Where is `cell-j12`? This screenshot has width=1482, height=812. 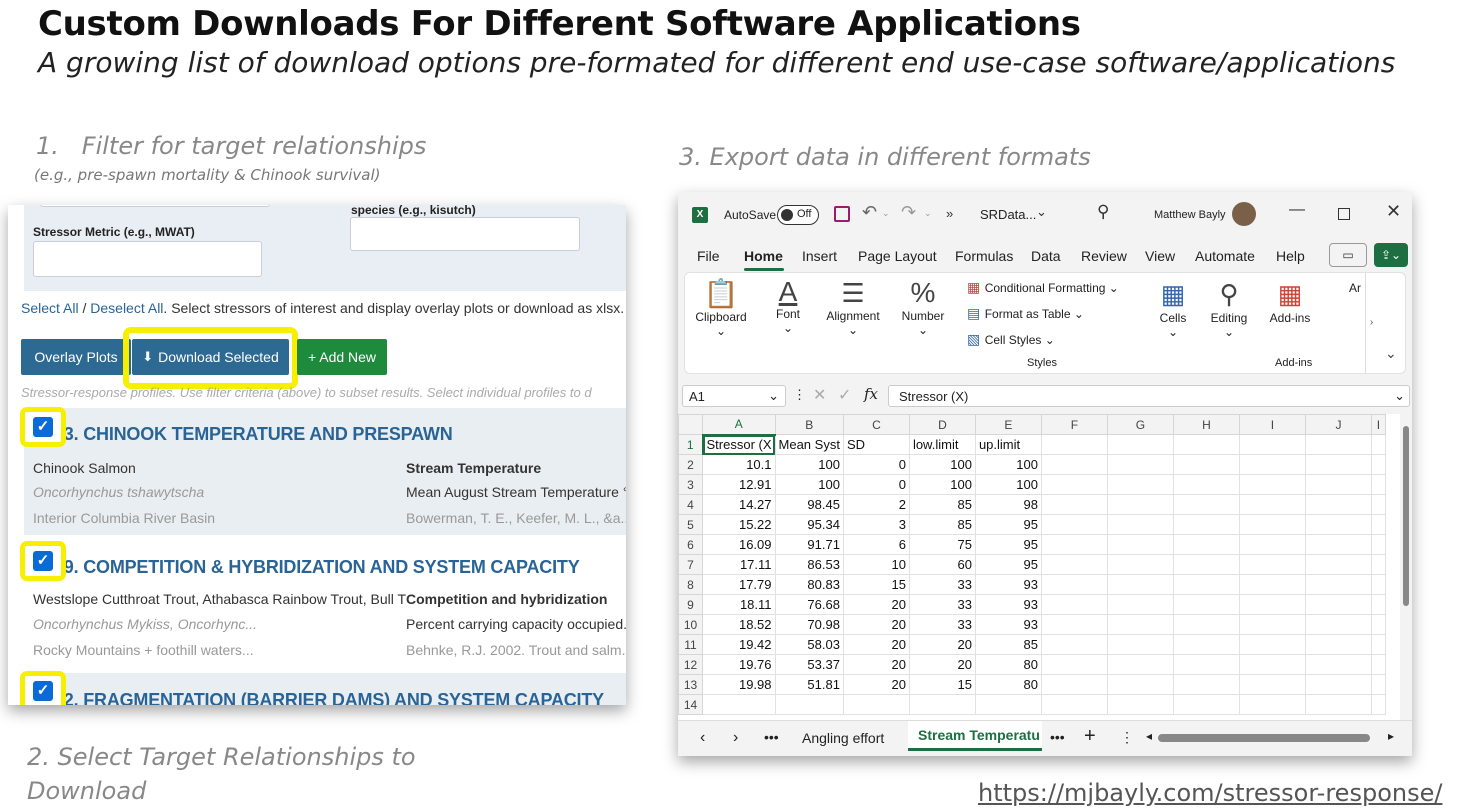
cell-j12 is located at coordinates (1338, 664).